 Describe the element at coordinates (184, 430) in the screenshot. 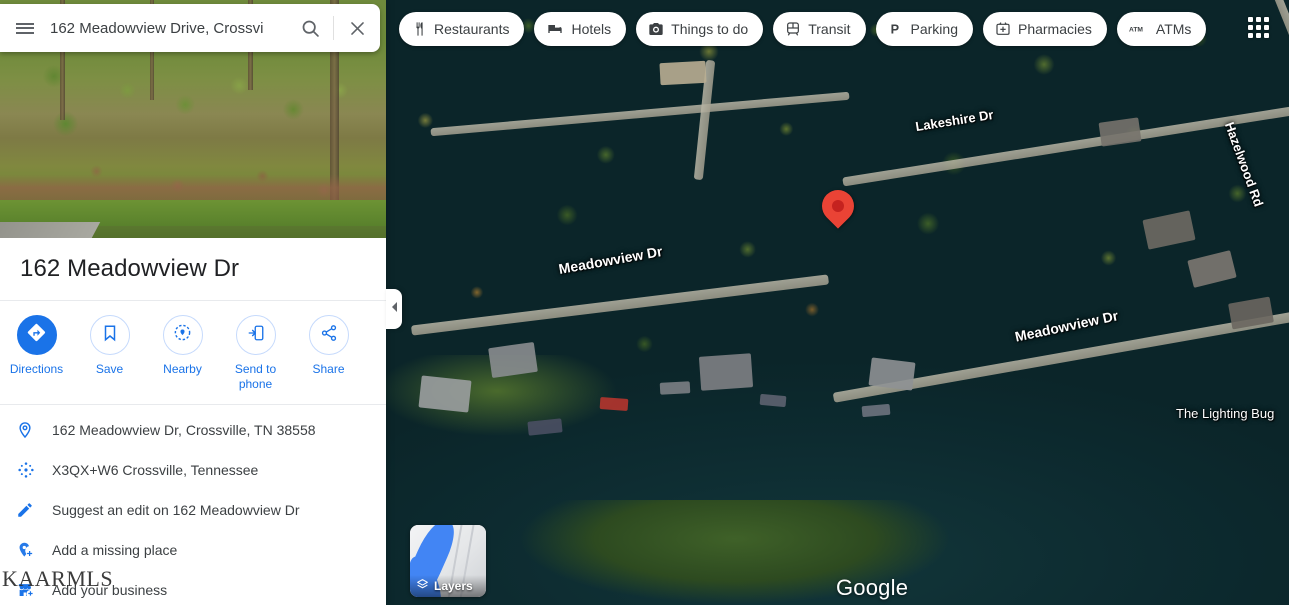

I see `info-row-label: 162 Meadowview Dr, Crossville, TN 38558` at that location.